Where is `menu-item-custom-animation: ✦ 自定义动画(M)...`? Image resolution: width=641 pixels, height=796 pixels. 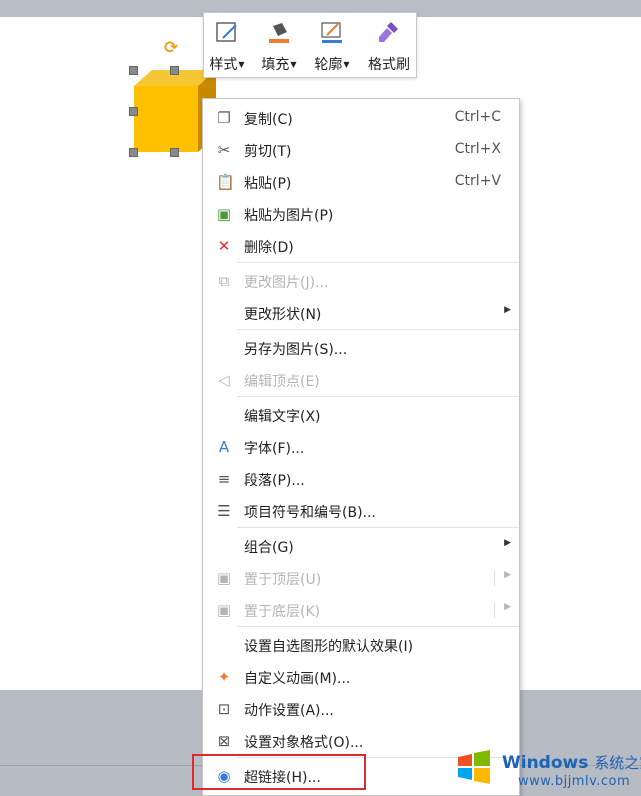
menu-item-custom-animation: ✦ 自定义动画(M)... is located at coordinates (361, 677).